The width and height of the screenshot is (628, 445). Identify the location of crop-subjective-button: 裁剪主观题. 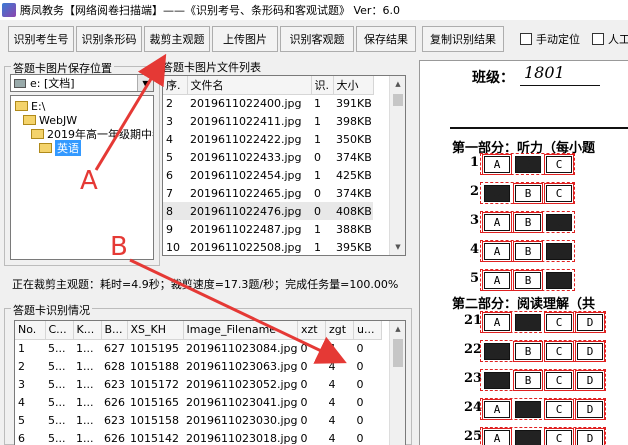
(177, 39).